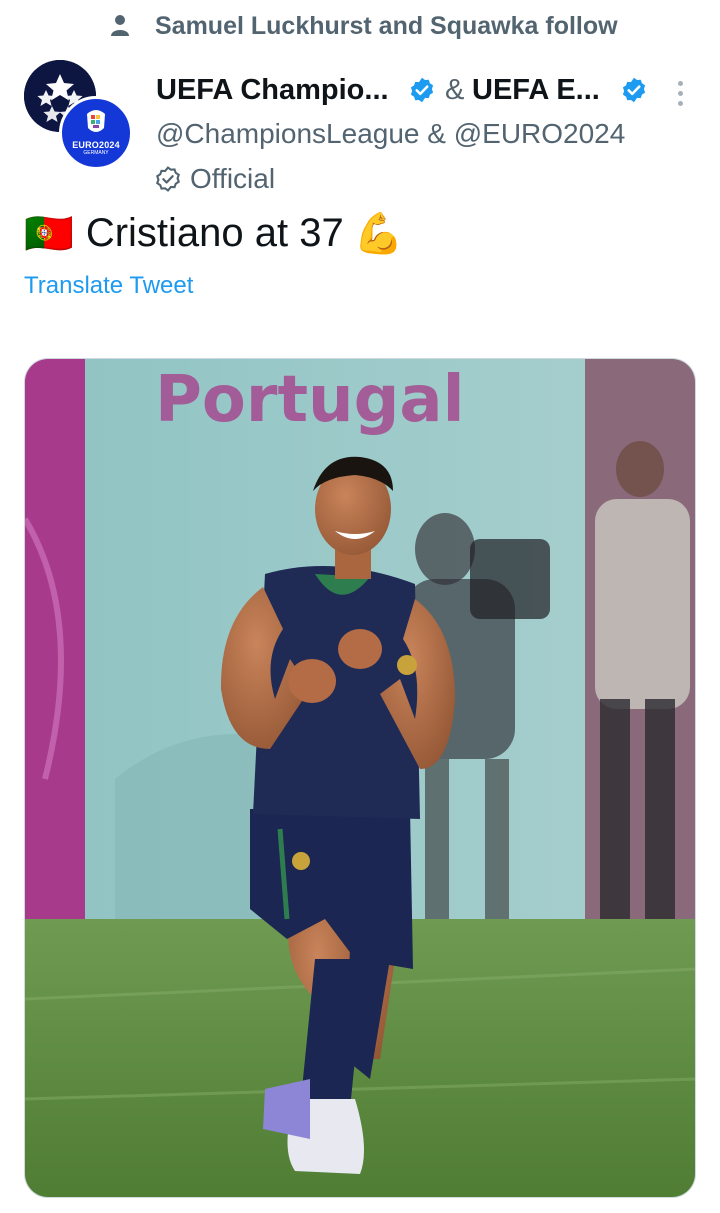  What do you see at coordinates (120, 29) in the screenshot?
I see `person-icon` at bounding box center [120, 29].